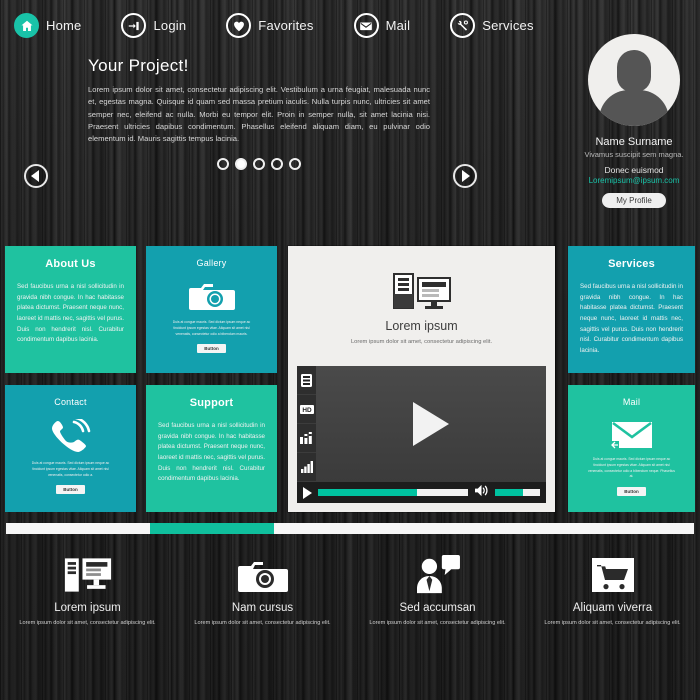 This screenshot has width=700, height=700. What do you see at coordinates (70, 402) in the screenshot?
I see `card-title-contact: Contact` at bounding box center [70, 402].